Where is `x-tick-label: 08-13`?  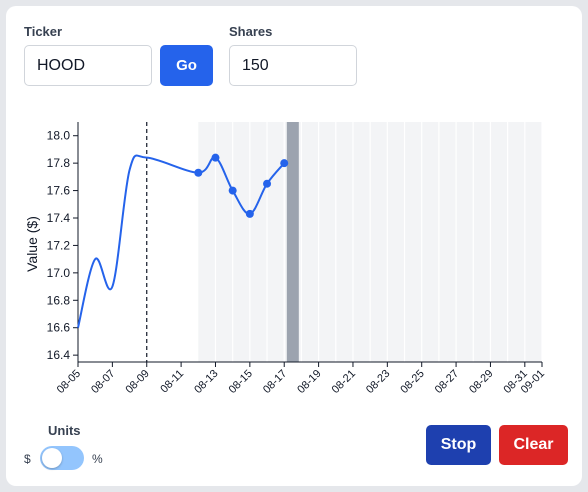 x-tick-label: 08-13 is located at coordinates (206, 382).